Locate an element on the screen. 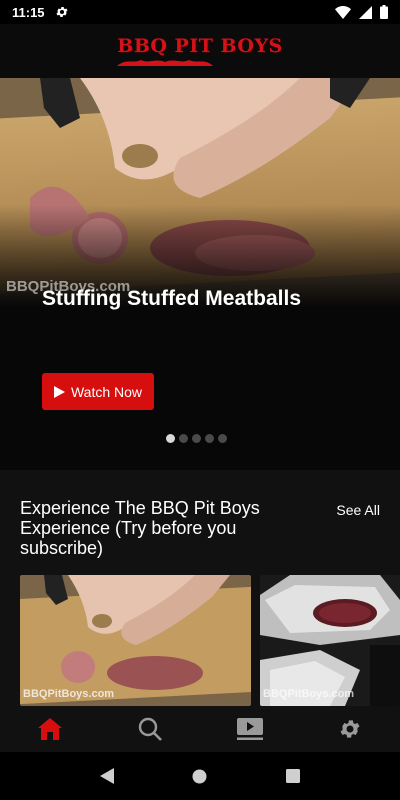 The width and height of the screenshot is (400, 800). carousel-pagination is located at coordinates (196, 438).